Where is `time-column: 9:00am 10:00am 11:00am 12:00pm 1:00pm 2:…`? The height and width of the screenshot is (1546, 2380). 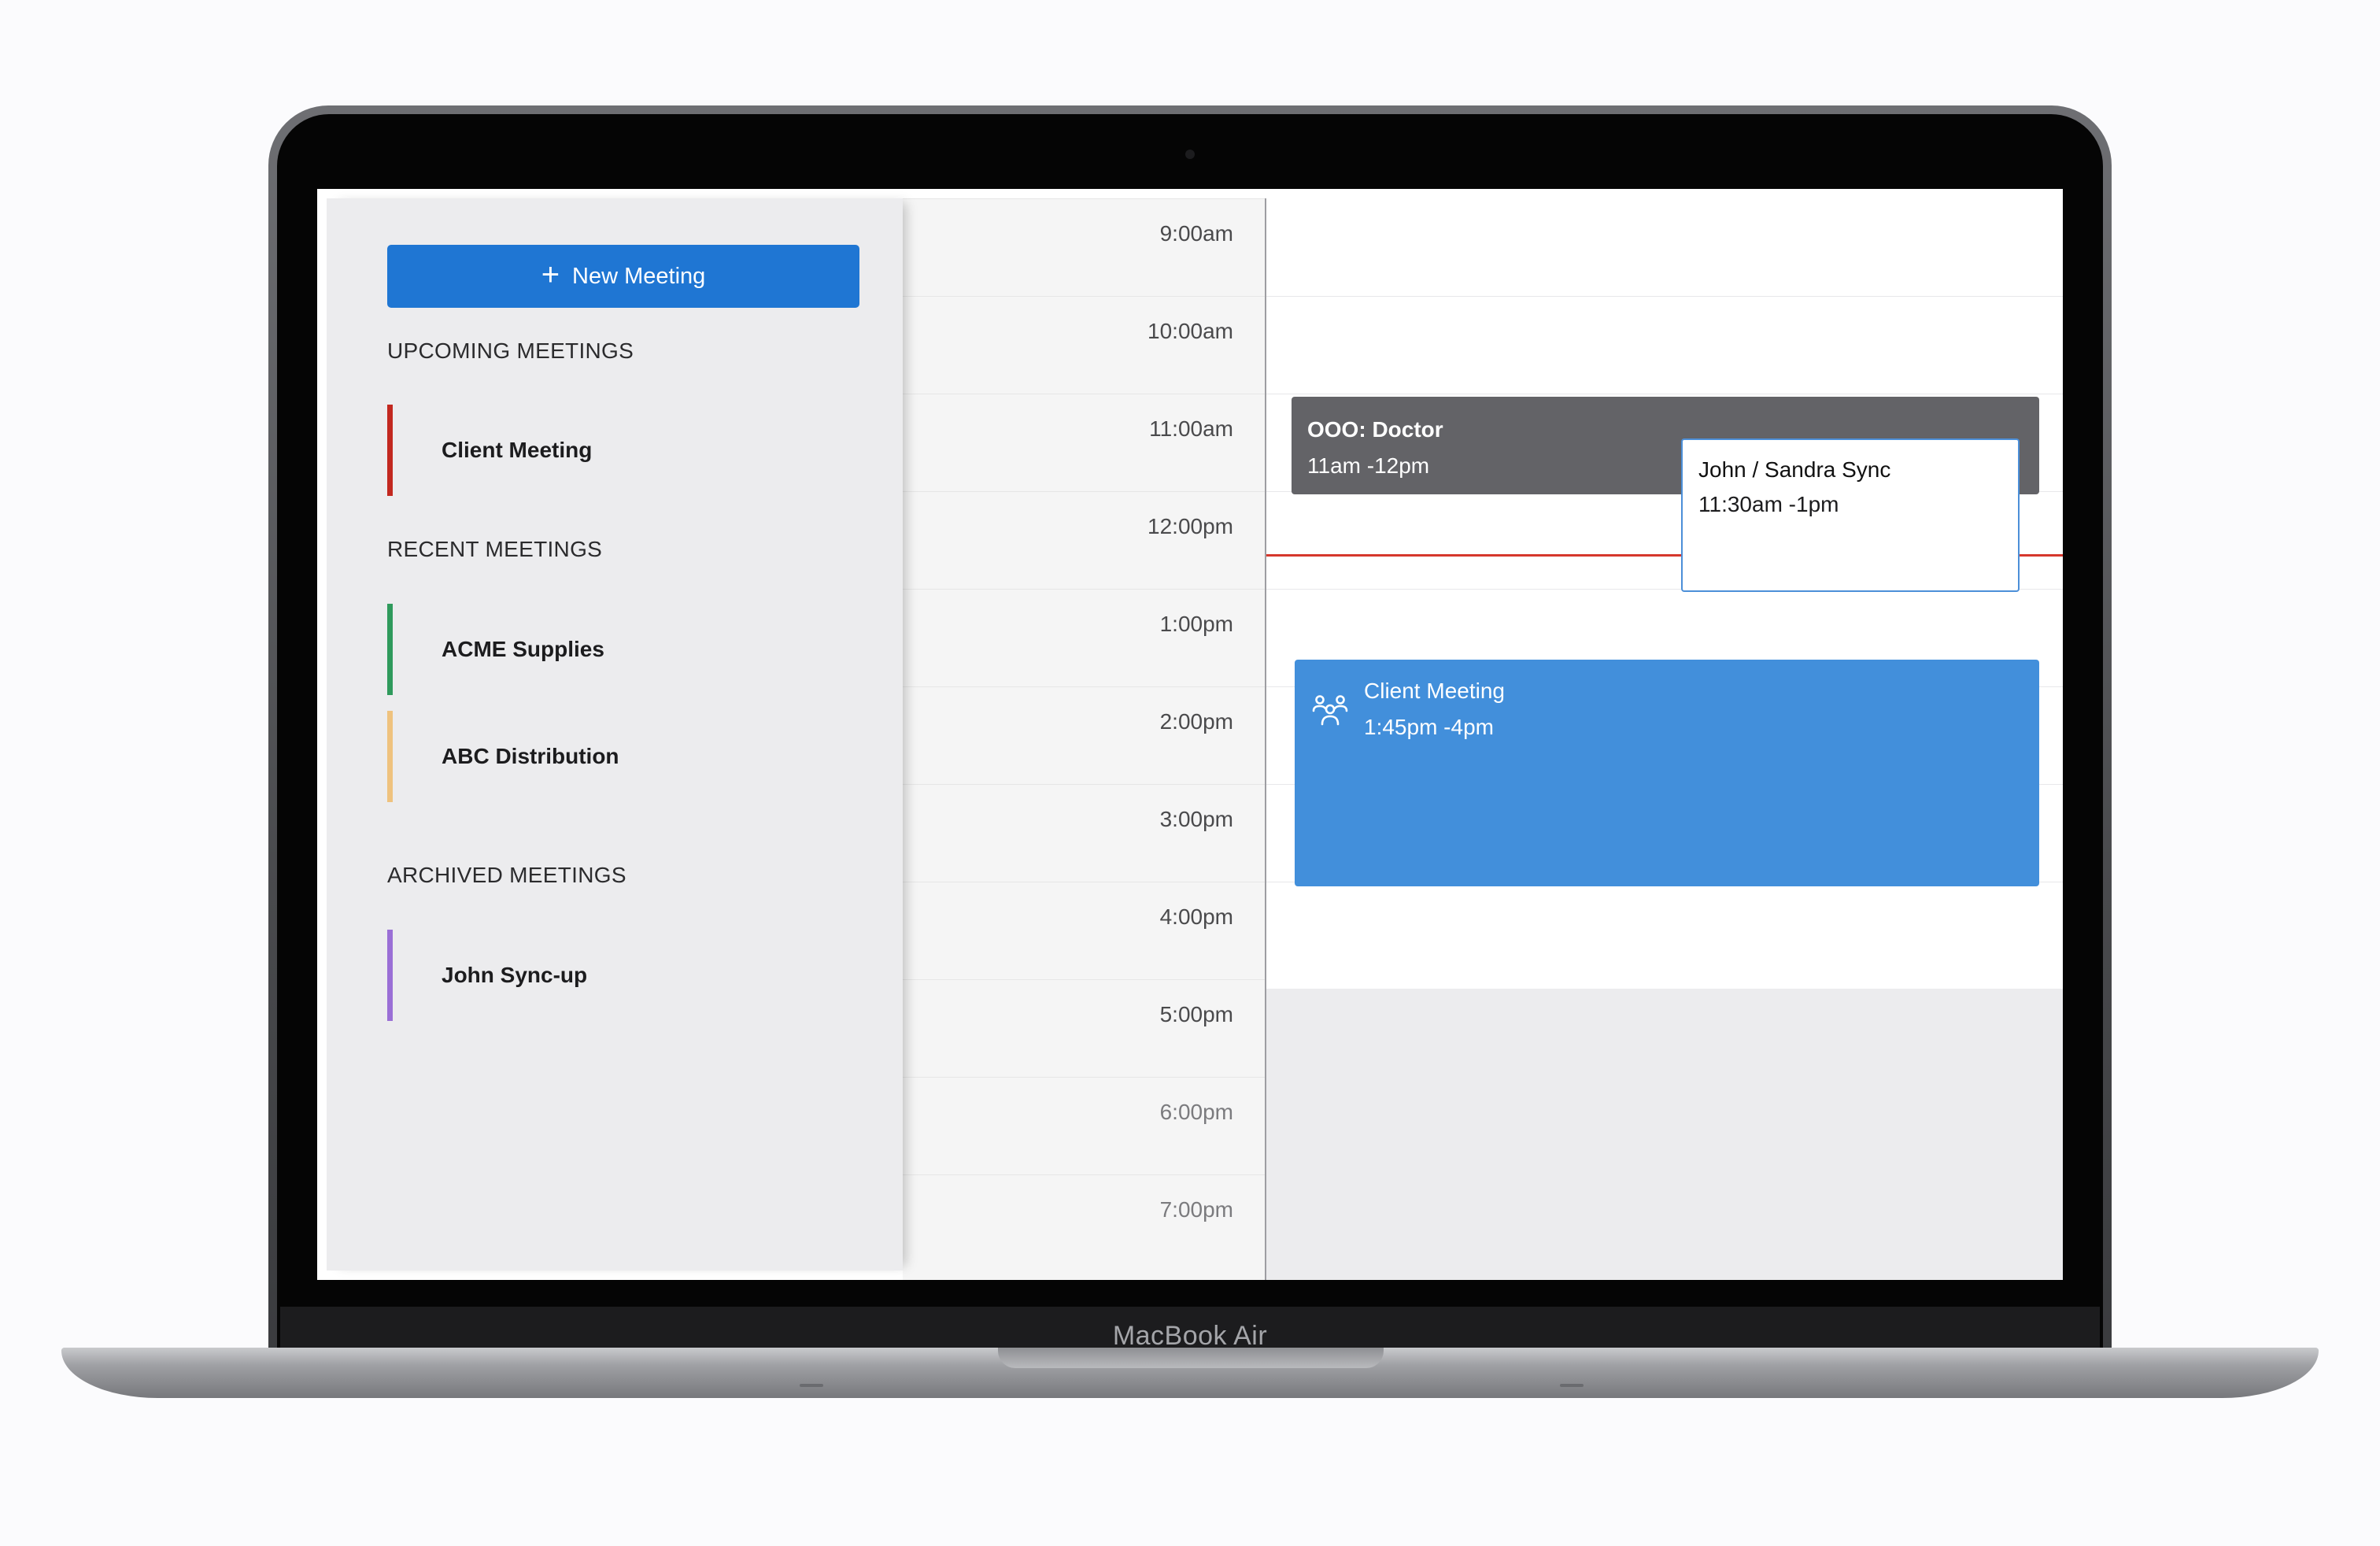 time-column: 9:00am 10:00am 11:00am 12:00pm 1:00pm 2:… is located at coordinates (1084, 739).